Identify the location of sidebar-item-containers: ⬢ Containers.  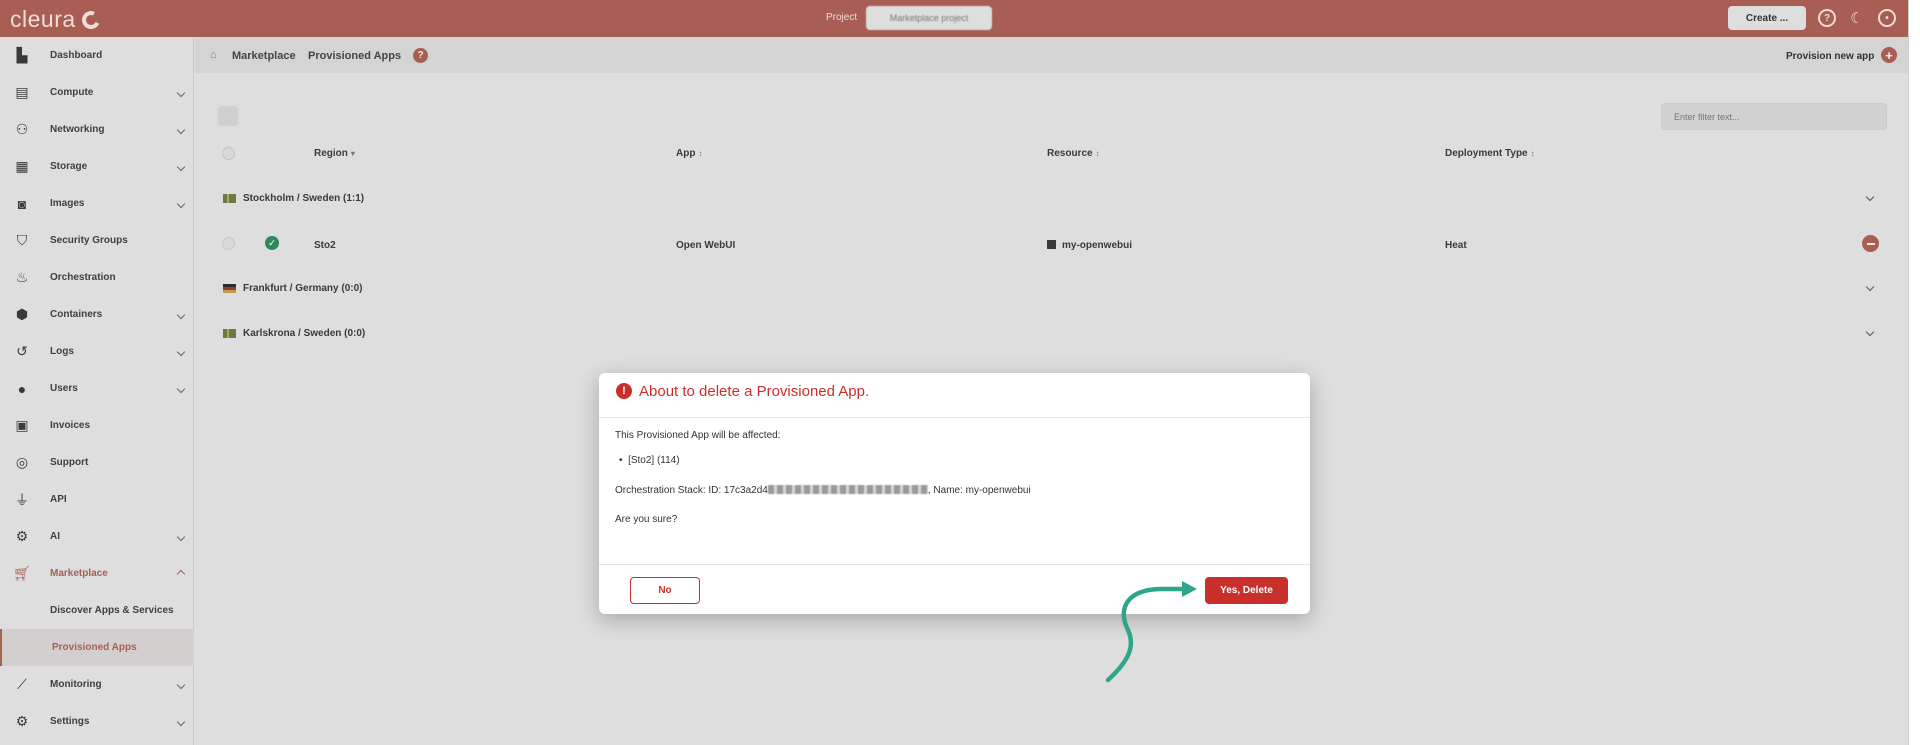
(97, 314).